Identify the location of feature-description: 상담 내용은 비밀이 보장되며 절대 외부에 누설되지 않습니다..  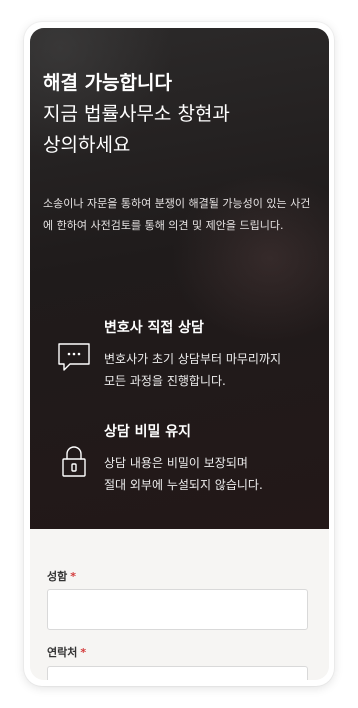
(211, 474).